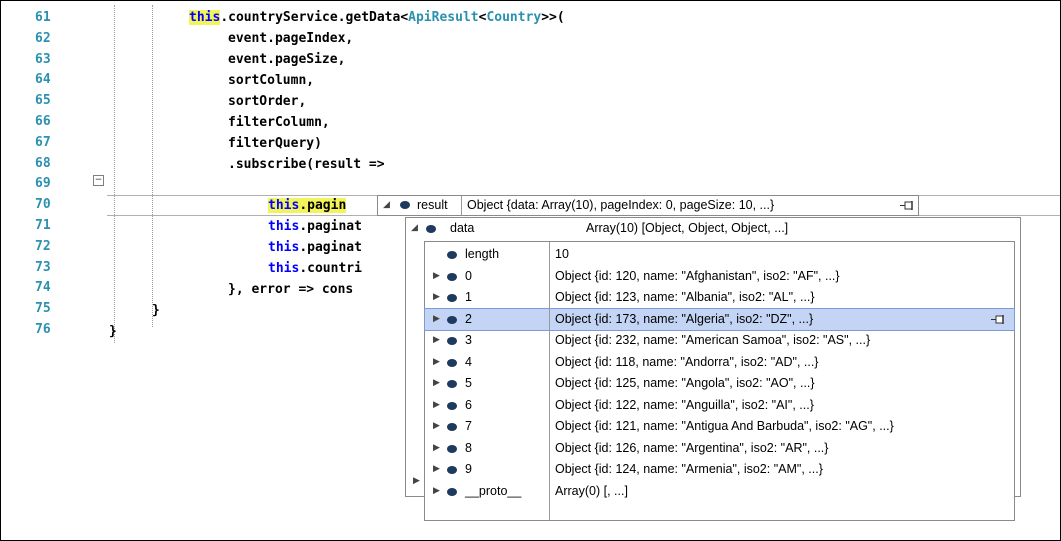  What do you see at coordinates (43, 163) in the screenshot?
I see `line-number: 68` at bounding box center [43, 163].